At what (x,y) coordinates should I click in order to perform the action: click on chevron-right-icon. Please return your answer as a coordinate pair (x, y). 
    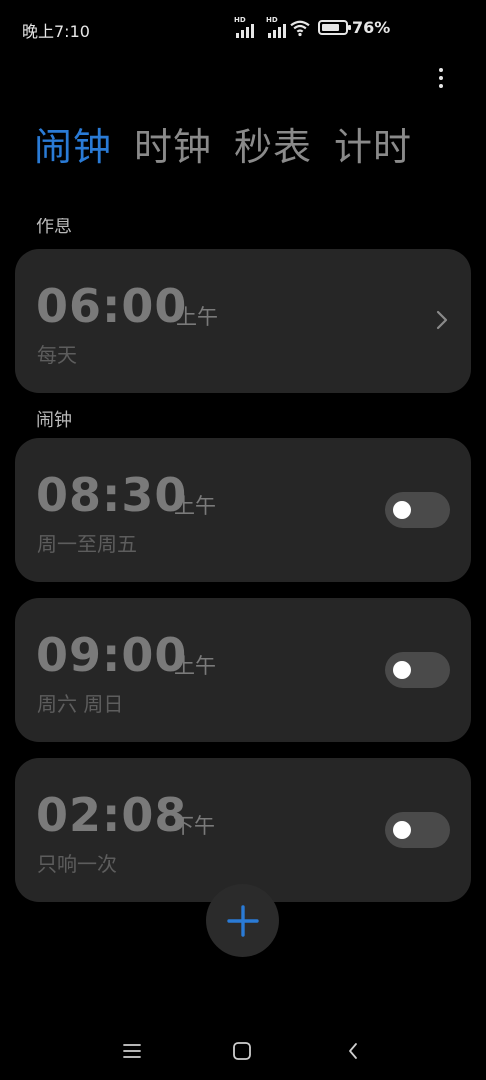
    Looking at the image, I should click on (442, 320).